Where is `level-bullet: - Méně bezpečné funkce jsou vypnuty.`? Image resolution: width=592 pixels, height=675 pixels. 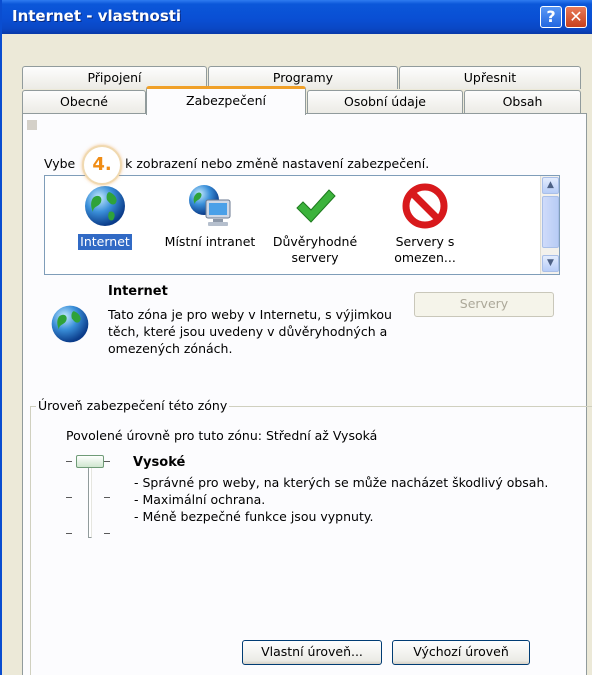
level-bullet: - Méně bezpečné funkce jsou vypnuty. is located at coordinates (254, 516).